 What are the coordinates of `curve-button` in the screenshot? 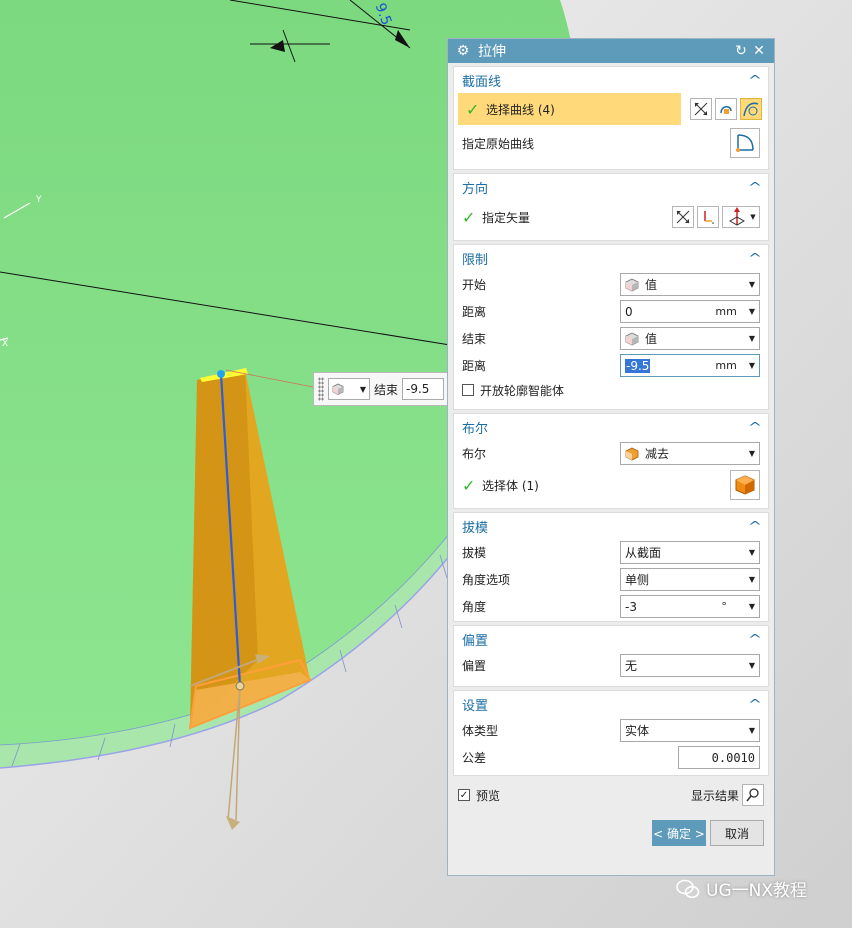 It's located at (751, 109).